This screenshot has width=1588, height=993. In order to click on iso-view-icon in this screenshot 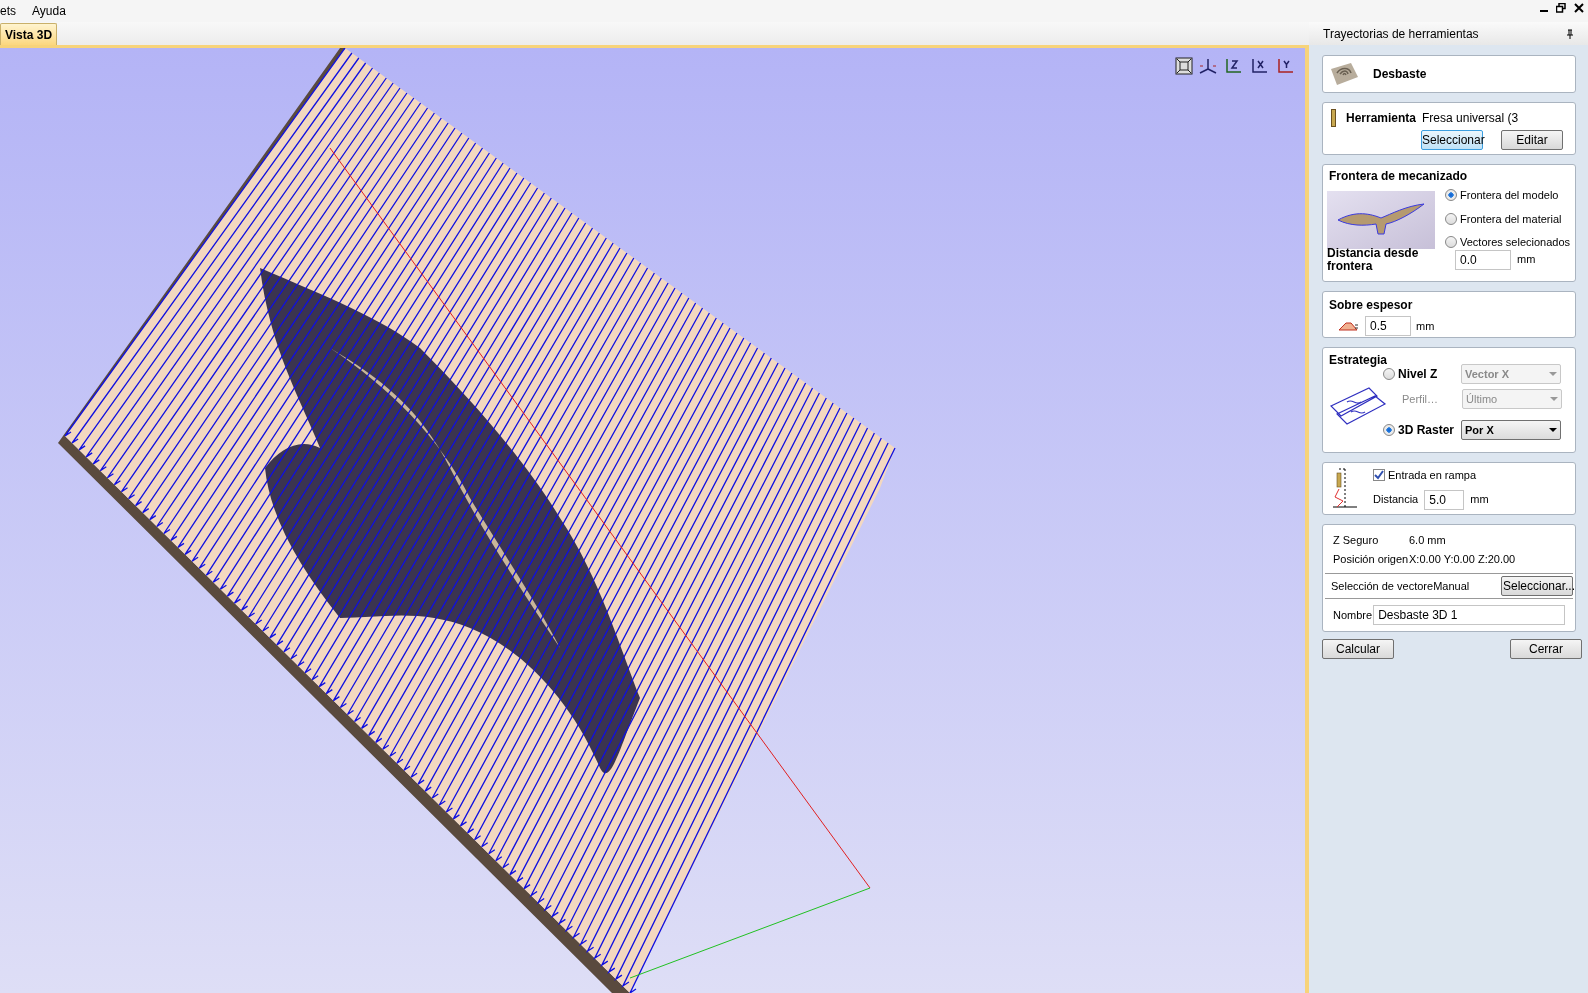, I will do `click(1208, 66)`.